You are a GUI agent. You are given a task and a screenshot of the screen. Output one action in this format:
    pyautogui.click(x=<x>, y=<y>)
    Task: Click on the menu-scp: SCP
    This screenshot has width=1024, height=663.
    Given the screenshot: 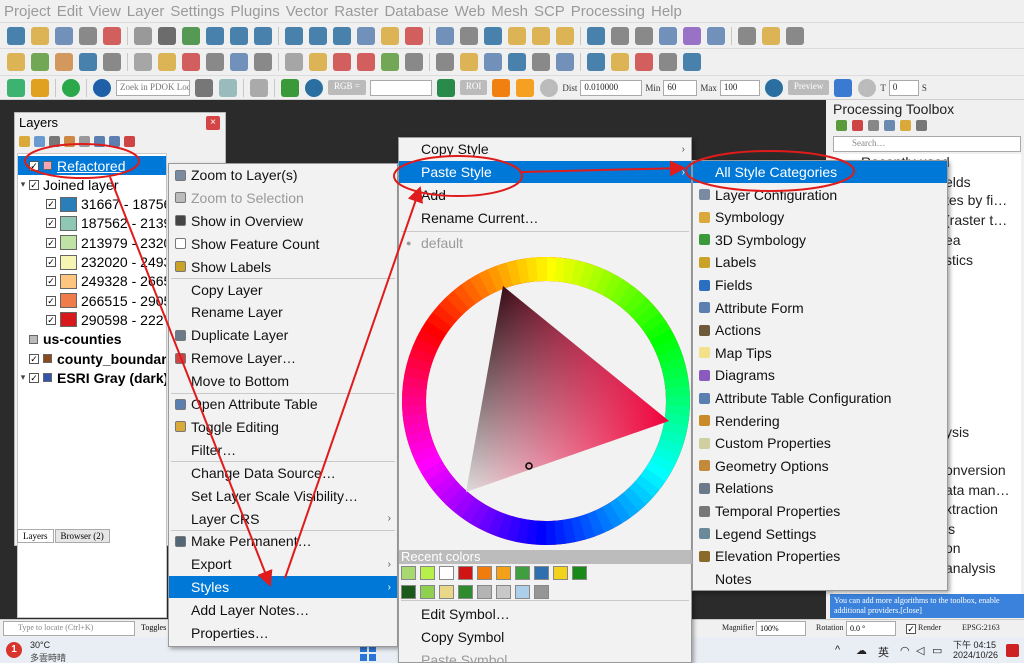 What is the action you would take?
    pyautogui.click(x=551, y=11)
    